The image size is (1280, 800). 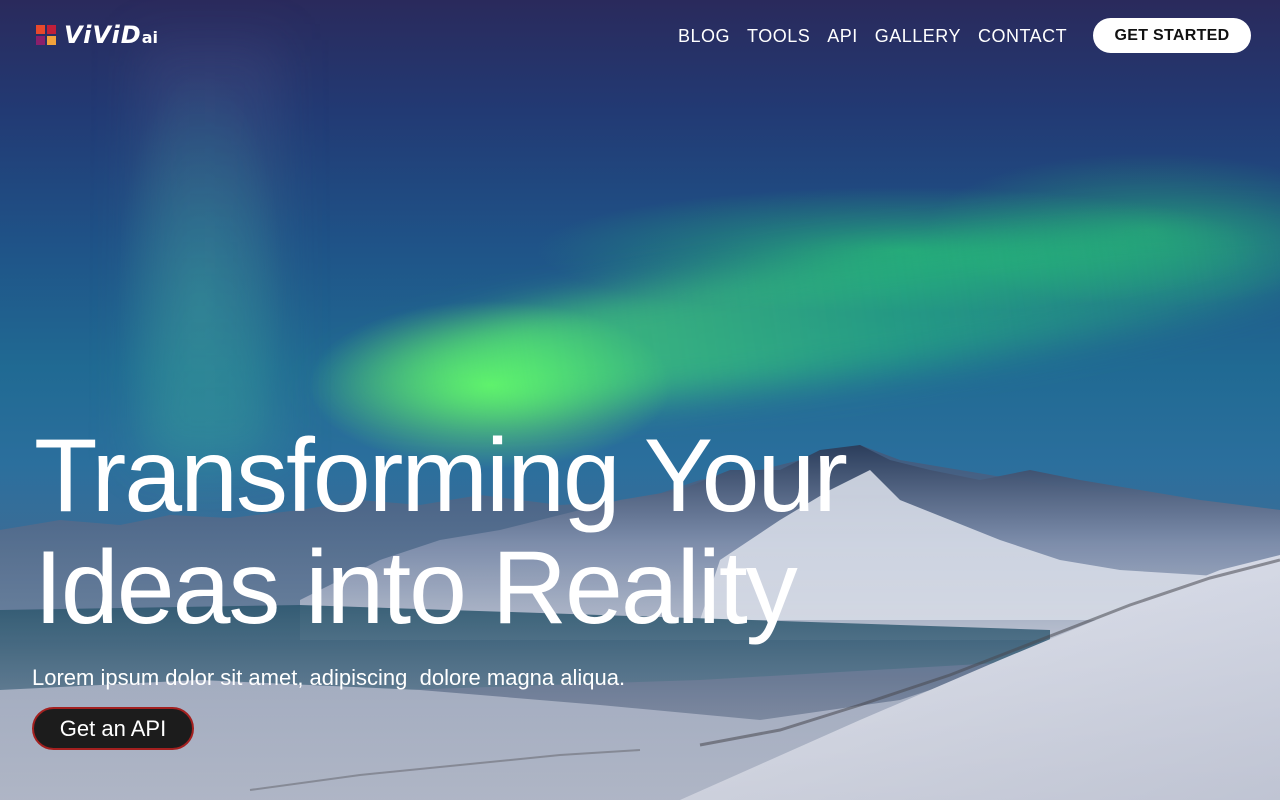 What do you see at coordinates (704, 36) in the screenshot?
I see `nav-link-blog: BLOG` at bounding box center [704, 36].